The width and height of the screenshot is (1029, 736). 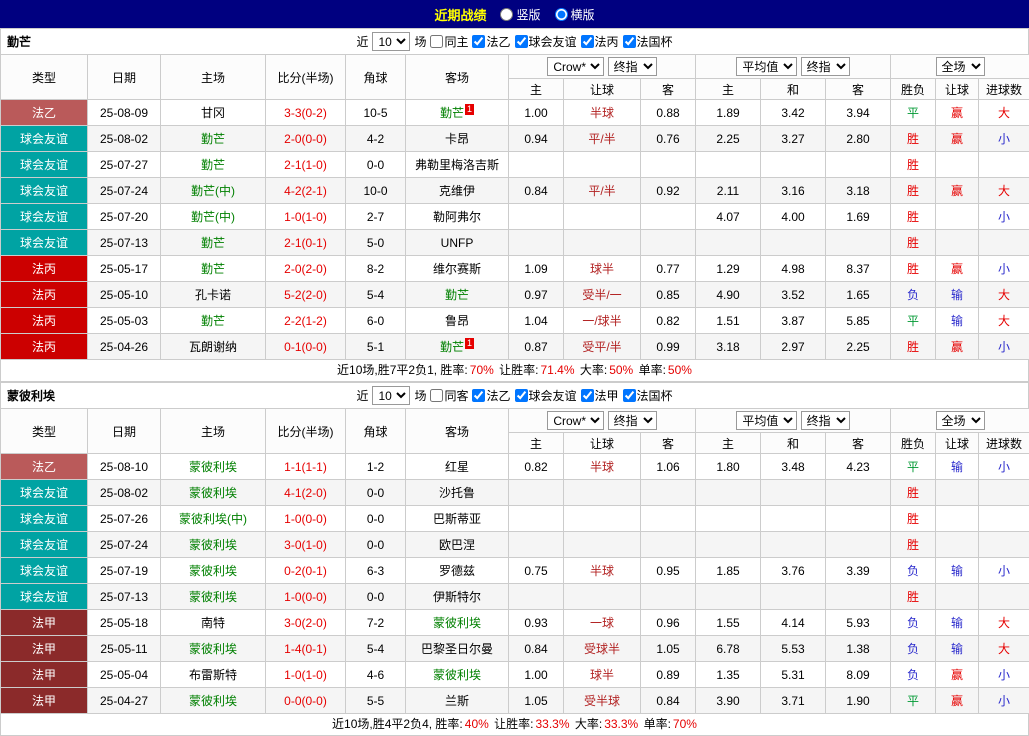 What do you see at coordinates (457, 597) in the screenshot?
I see `away-team-name: 伊斯特尔` at bounding box center [457, 597].